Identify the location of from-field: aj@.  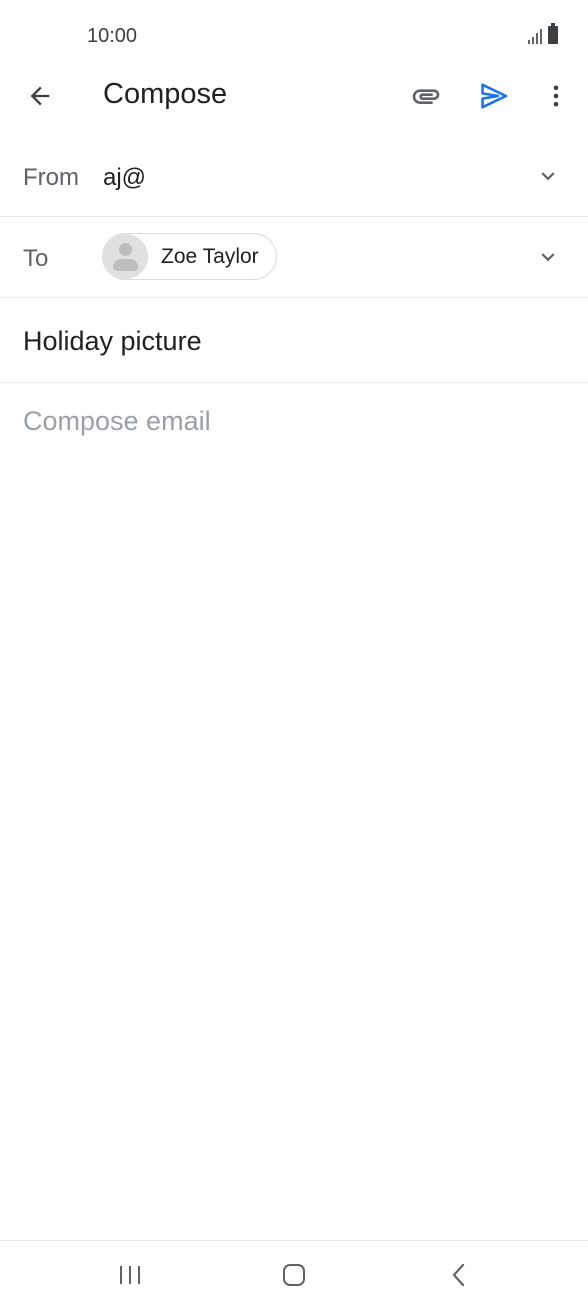
(124, 178).